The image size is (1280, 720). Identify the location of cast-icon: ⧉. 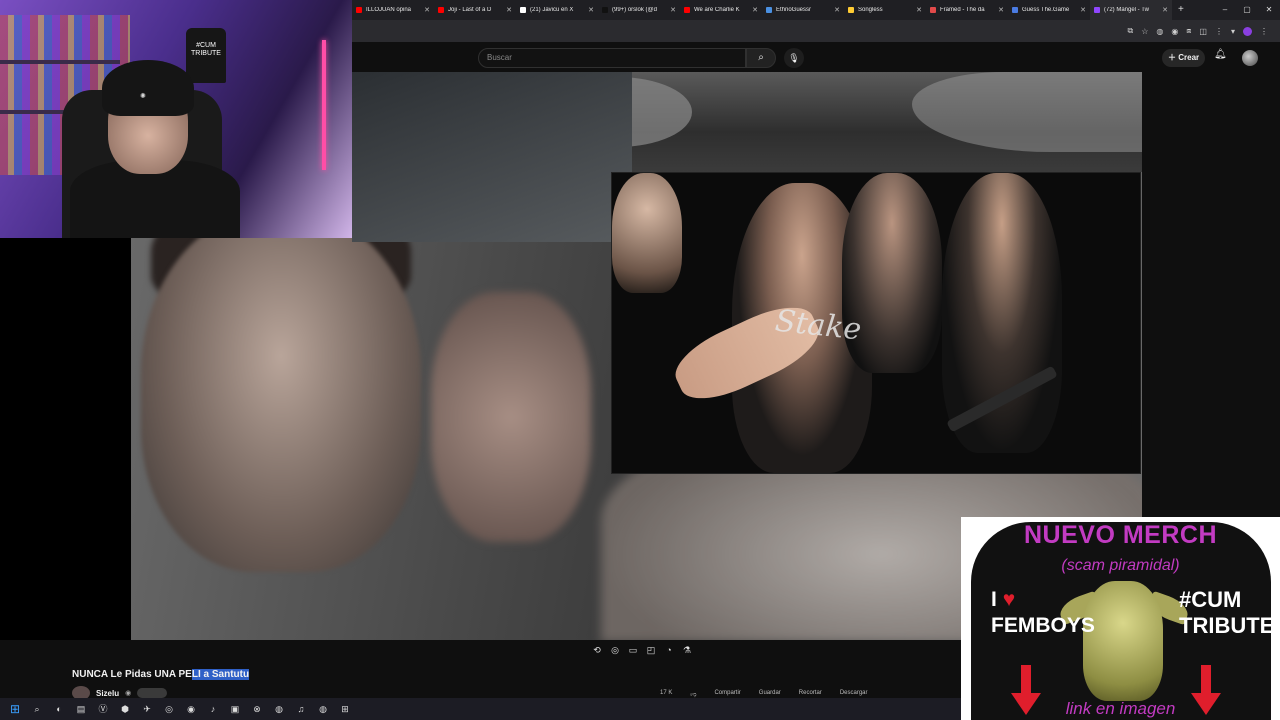
(1130, 31).